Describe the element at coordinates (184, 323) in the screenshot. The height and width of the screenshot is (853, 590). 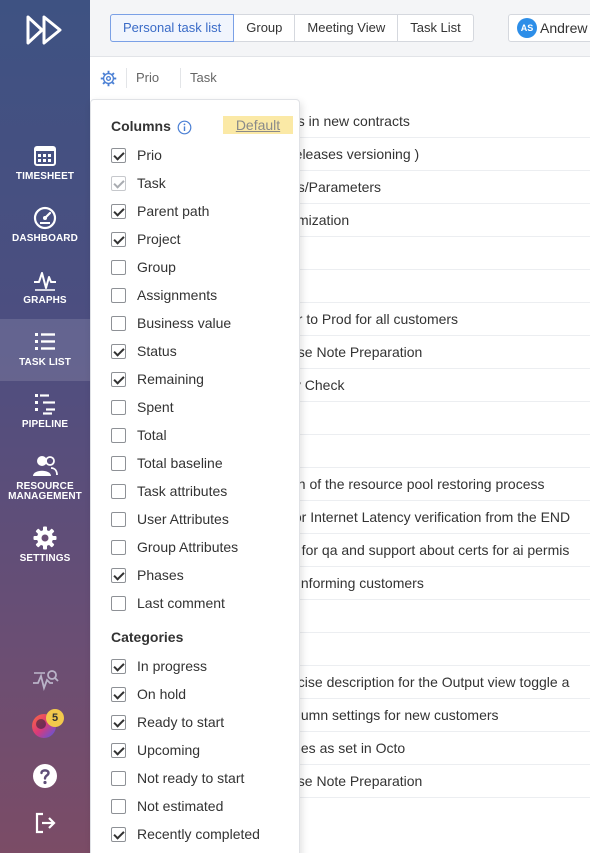
I see `column-option-label: Business value` at that location.